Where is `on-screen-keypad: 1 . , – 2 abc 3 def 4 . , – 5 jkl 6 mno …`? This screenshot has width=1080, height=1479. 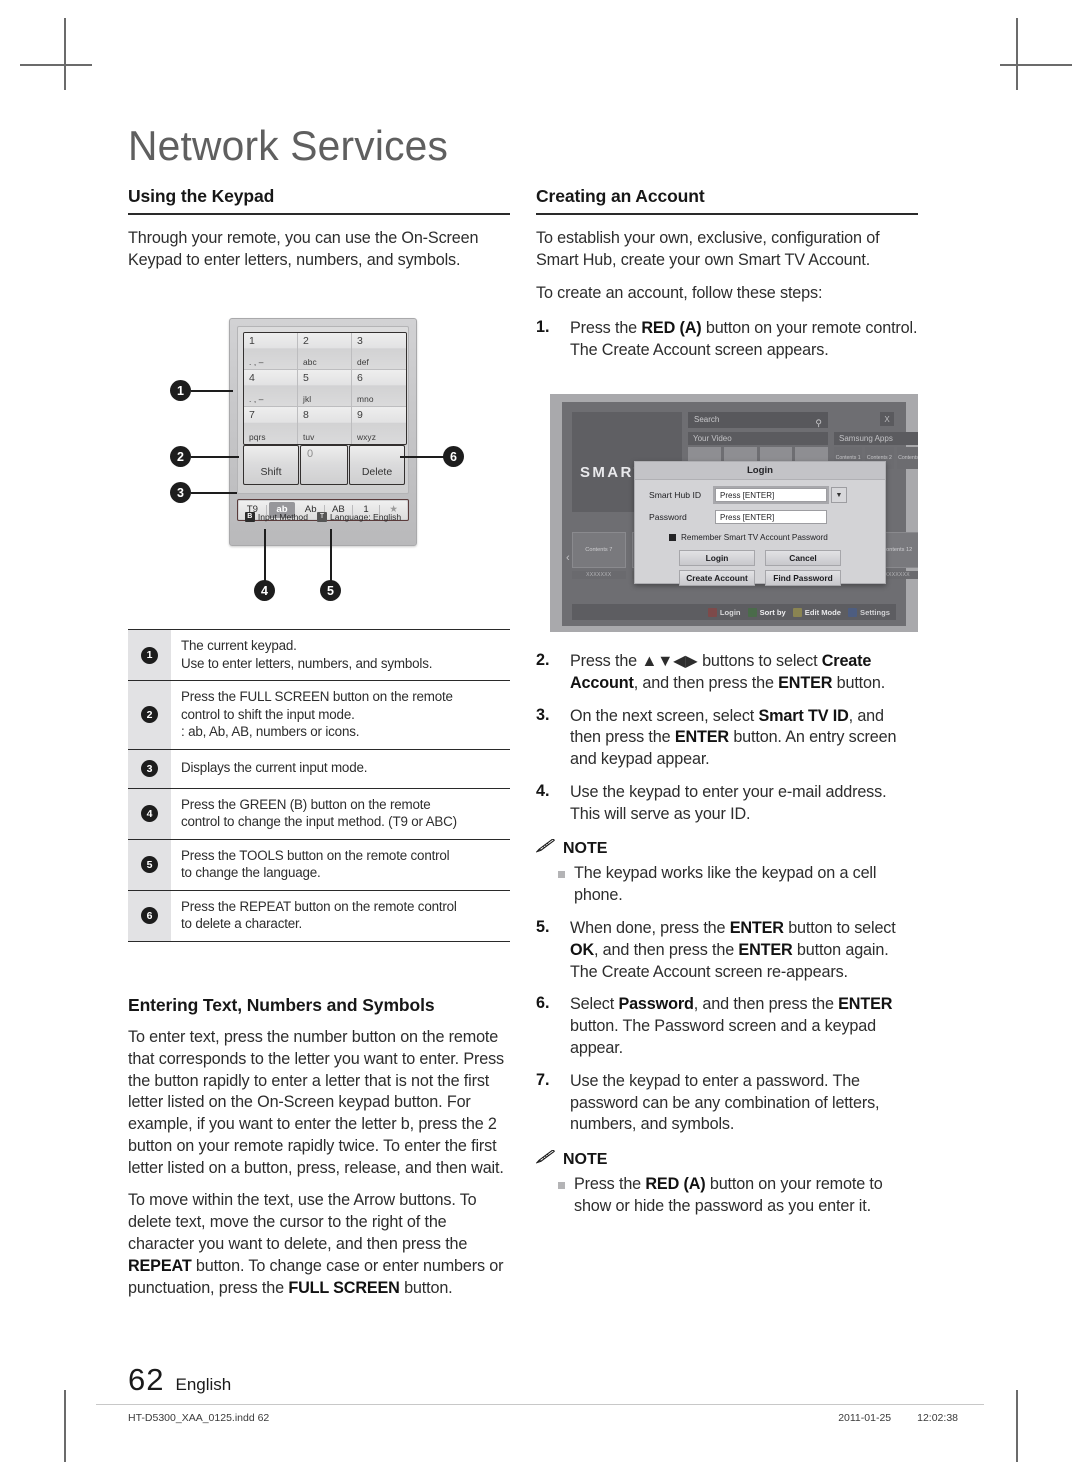
on-screen-keypad: 1 . , – 2 abc 3 def 4 . , – 5 jkl 6 mno … is located at coordinates (323, 432).